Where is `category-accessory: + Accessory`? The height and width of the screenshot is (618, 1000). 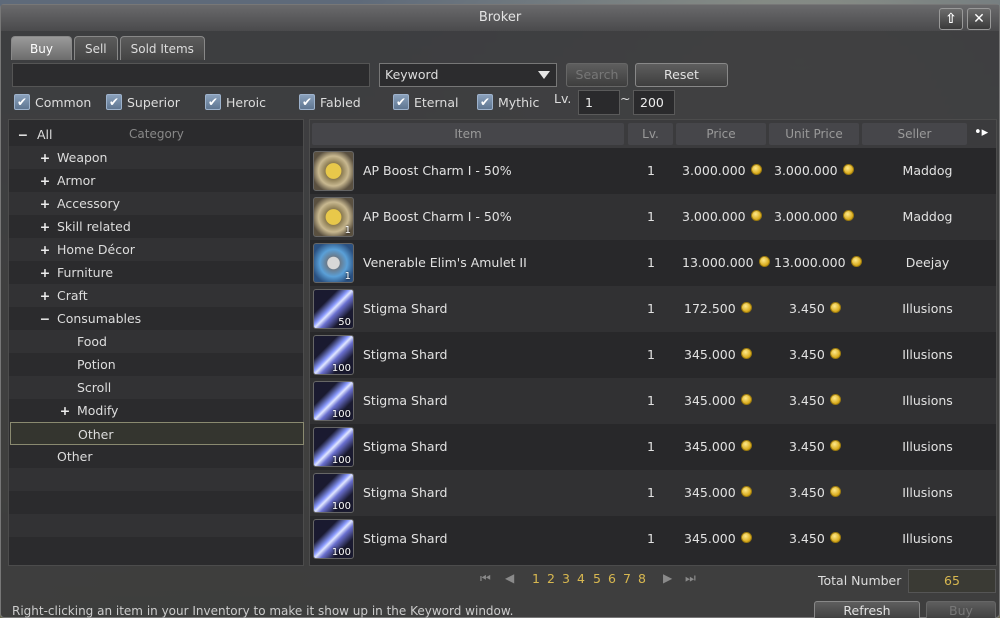 category-accessory: + Accessory is located at coordinates (156, 203).